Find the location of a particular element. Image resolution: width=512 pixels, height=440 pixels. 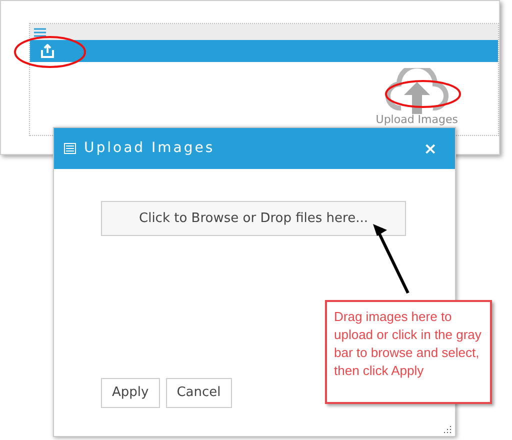

menu-icon is located at coordinates (40, 32).